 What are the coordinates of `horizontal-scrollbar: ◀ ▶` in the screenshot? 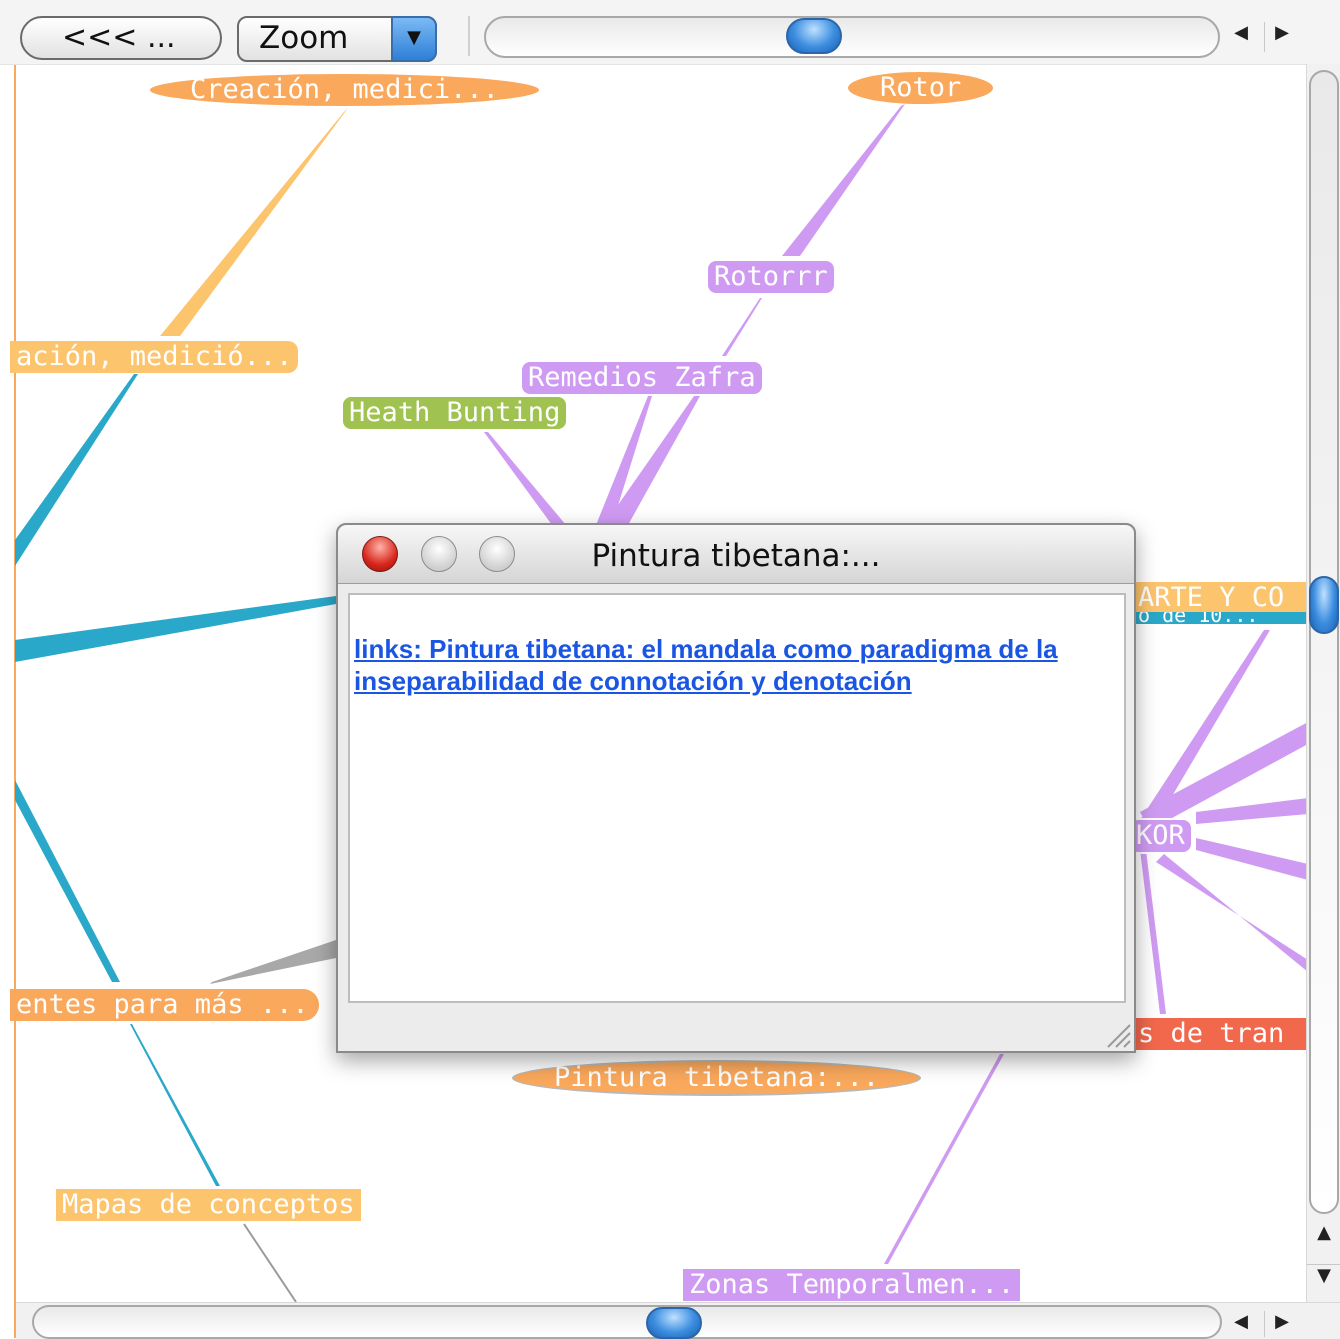 It's located at (678, 1320).